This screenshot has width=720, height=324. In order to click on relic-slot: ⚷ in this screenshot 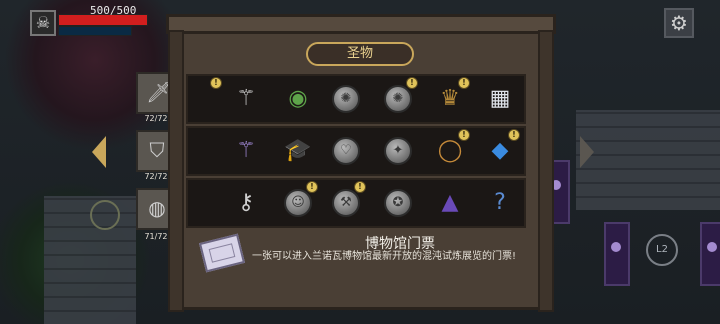, I will do `click(246, 203)`.